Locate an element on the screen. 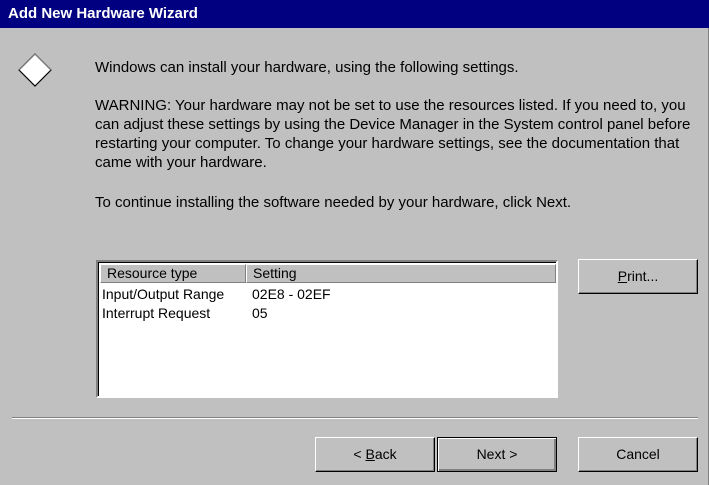 The image size is (709, 485). diamond-icon is located at coordinates (35, 70).